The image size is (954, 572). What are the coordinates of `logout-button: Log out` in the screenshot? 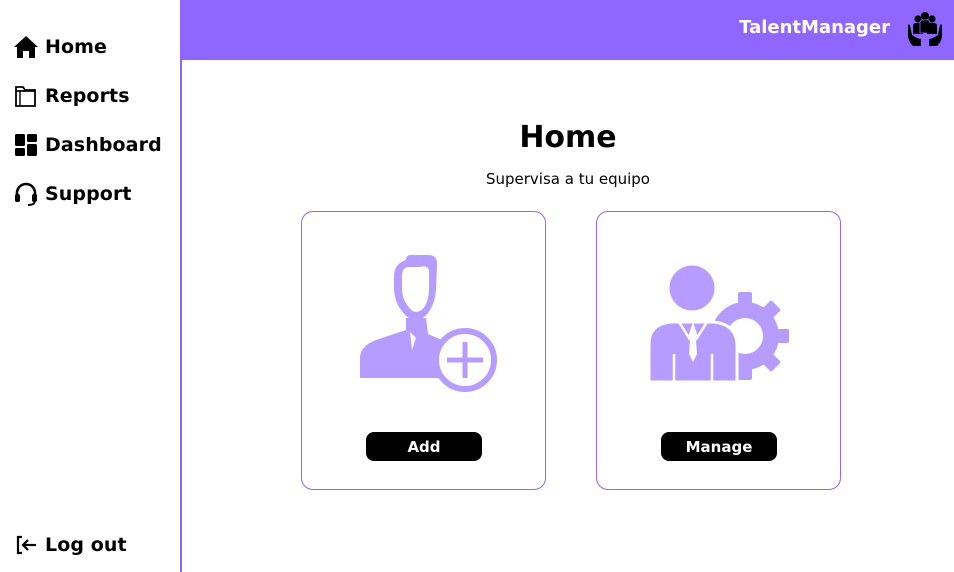 It's located at (69, 545).